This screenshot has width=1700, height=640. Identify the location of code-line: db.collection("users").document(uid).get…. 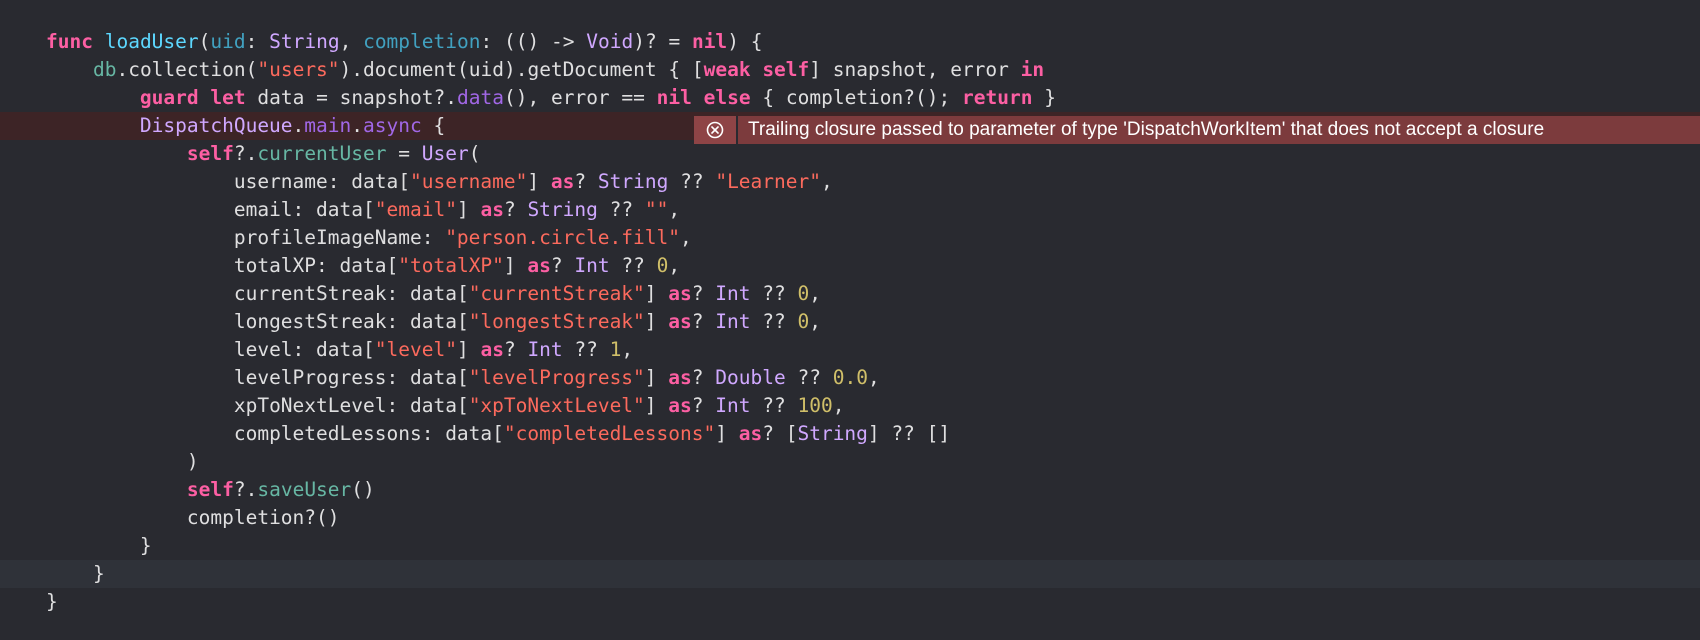
(850, 70).